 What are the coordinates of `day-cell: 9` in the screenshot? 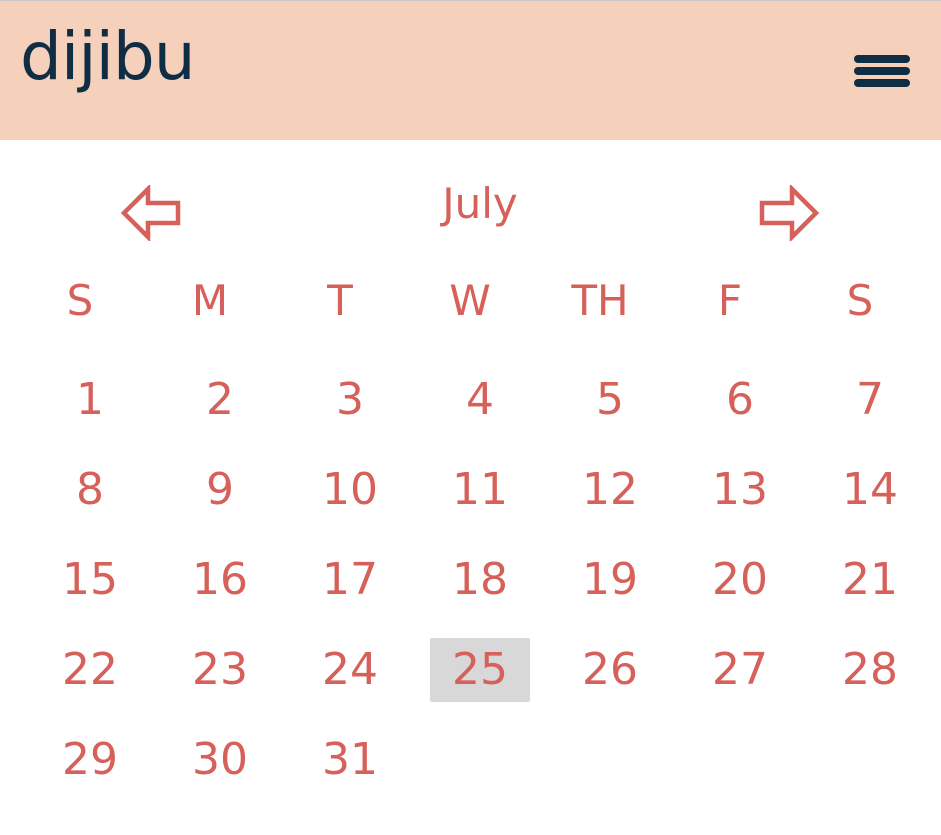 It's located at (220, 490).